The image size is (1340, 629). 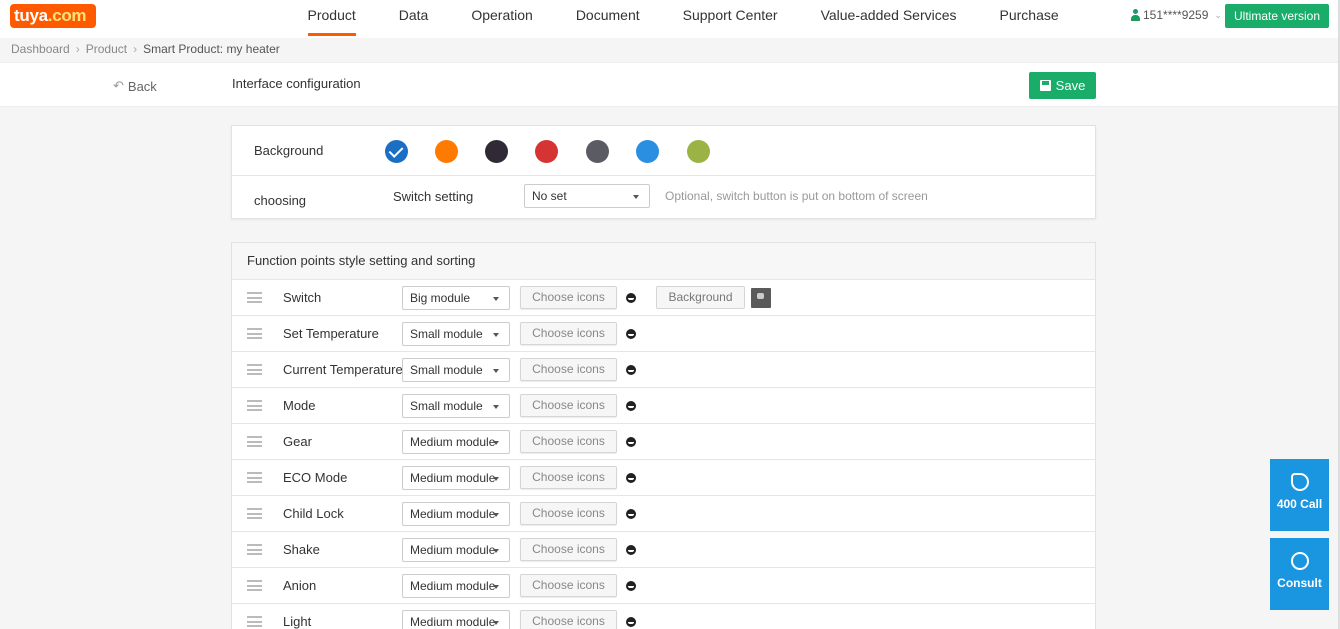 I want to click on module-style-value: Medium module, so click(x=453, y=514).